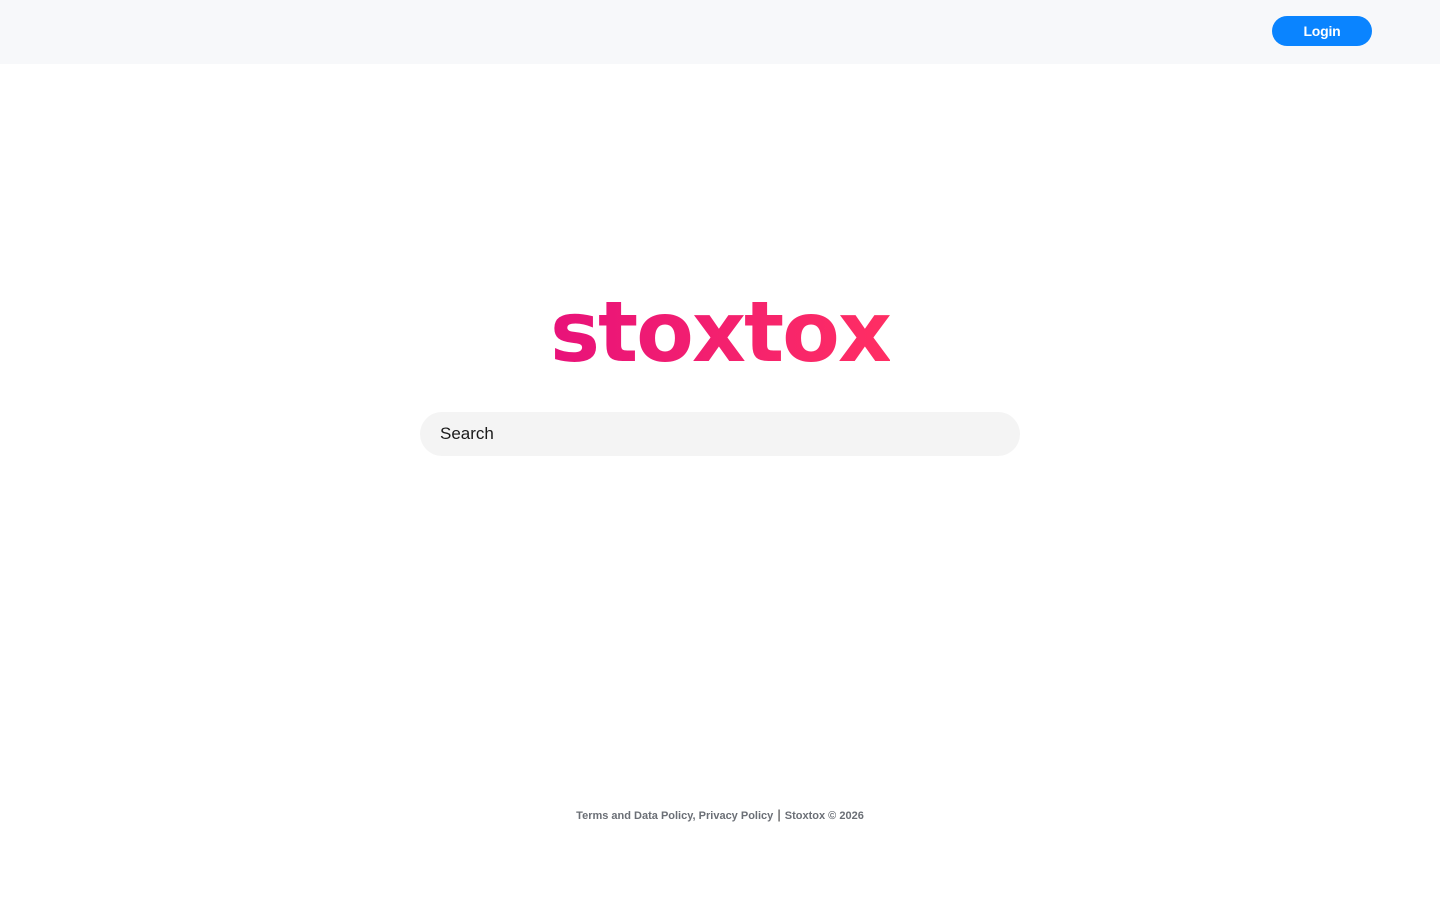 The width and height of the screenshot is (1440, 900). What do you see at coordinates (824, 816) in the screenshot?
I see `copyright-text: Stoxtox © 2026` at bounding box center [824, 816].